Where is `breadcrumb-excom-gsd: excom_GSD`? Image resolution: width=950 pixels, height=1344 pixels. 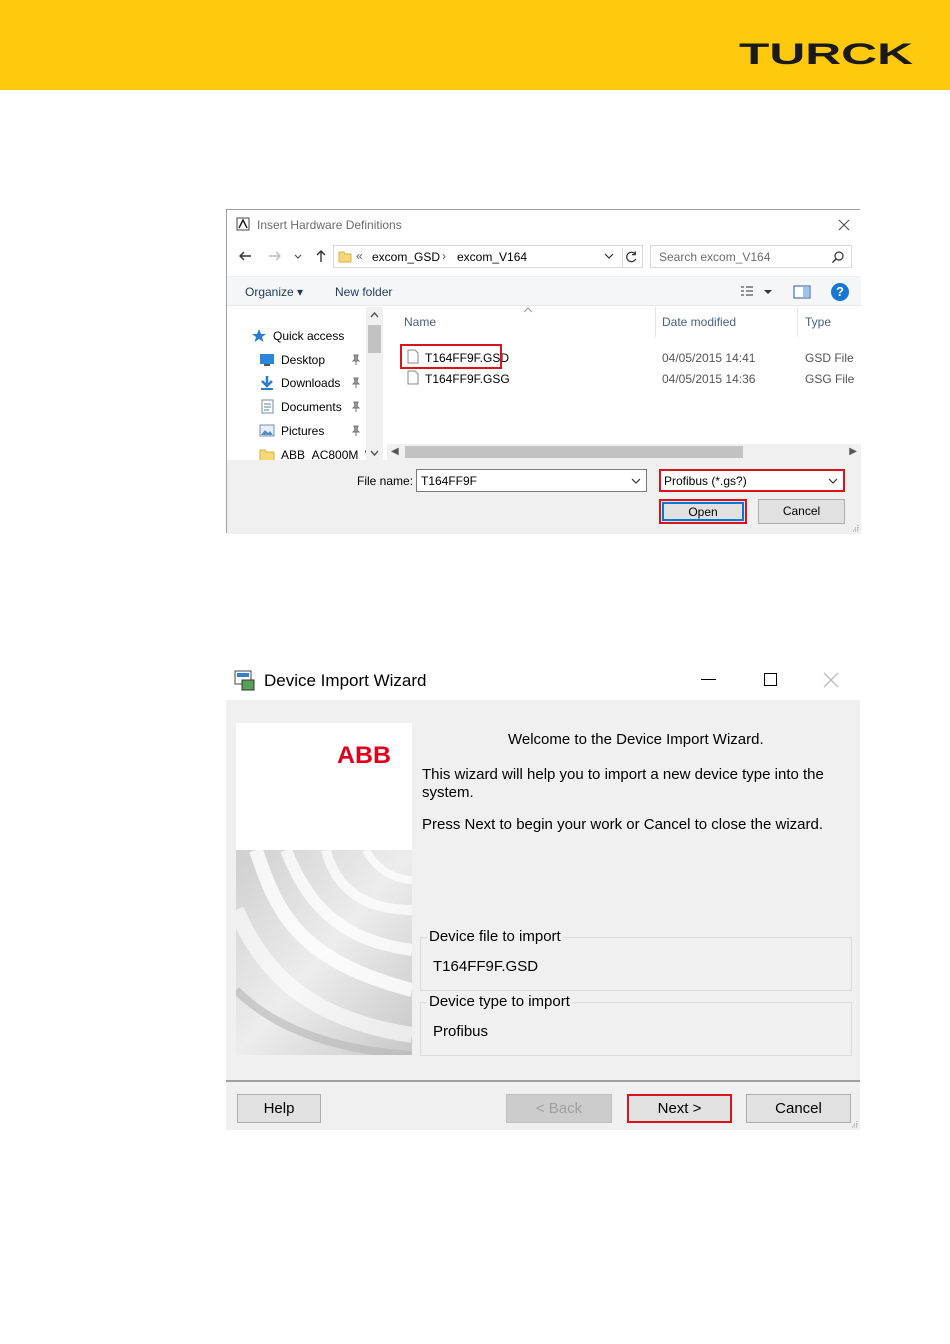 breadcrumb-excom-gsd: excom_GSD is located at coordinates (406, 257).